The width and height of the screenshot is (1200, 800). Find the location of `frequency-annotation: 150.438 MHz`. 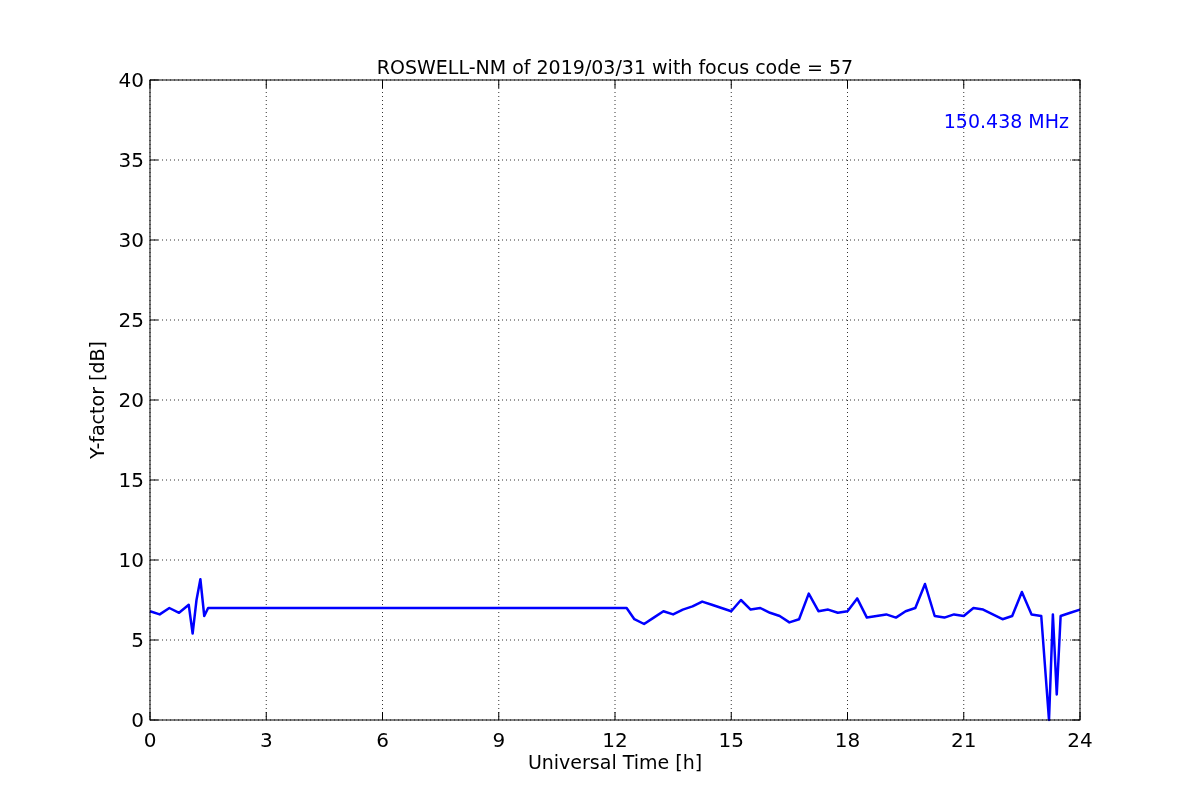

frequency-annotation: 150.438 MHz is located at coordinates (1006, 121).